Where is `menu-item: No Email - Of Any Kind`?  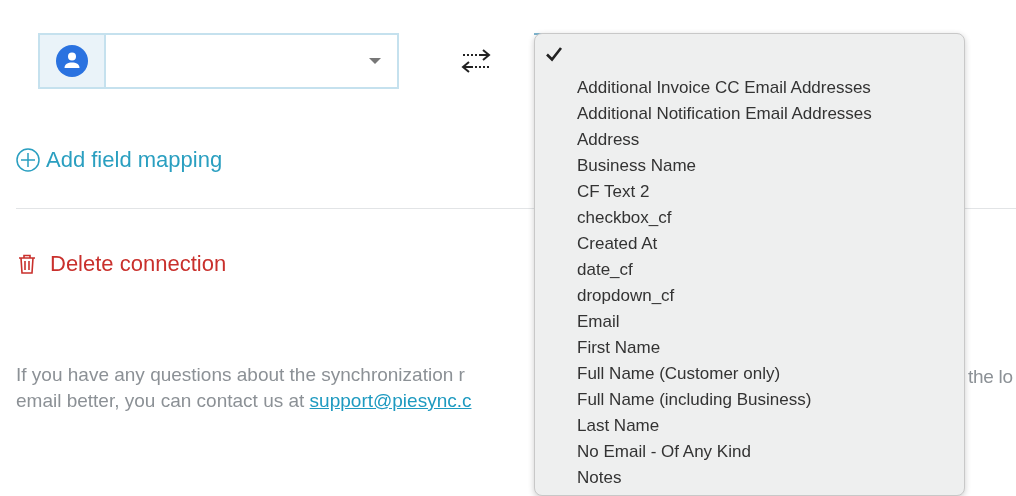
menu-item: No Email - Of Any Kind is located at coordinates (749, 452).